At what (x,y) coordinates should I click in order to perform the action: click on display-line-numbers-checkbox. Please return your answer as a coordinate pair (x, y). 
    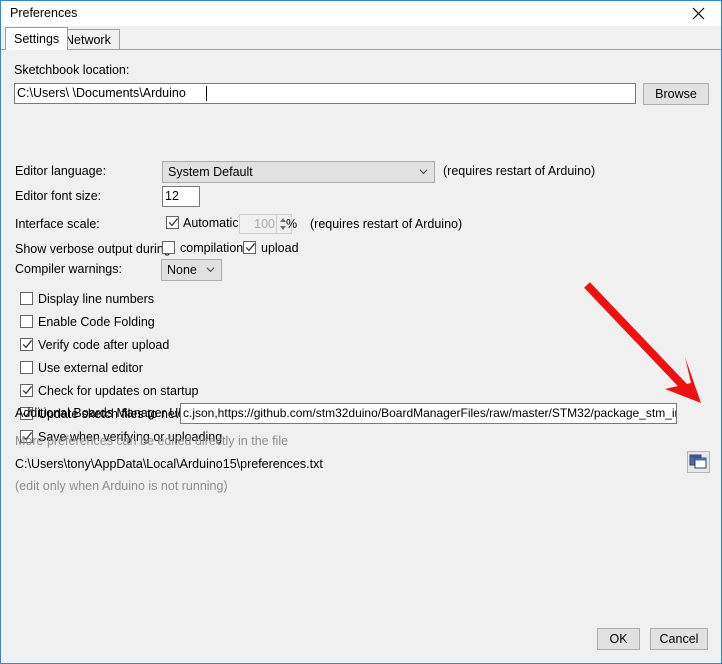
    Looking at the image, I should click on (26, 298).